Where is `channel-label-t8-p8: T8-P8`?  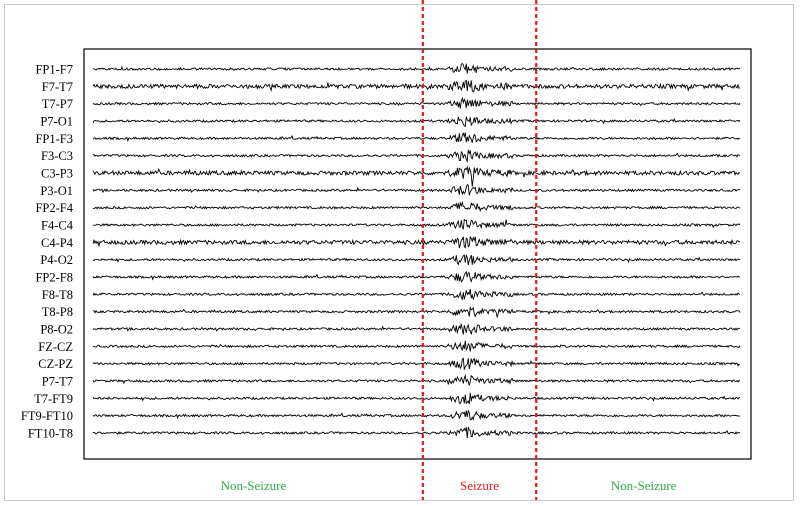
channel-label-t8-p8: T8-P8 is located at coordinates (57, 312).